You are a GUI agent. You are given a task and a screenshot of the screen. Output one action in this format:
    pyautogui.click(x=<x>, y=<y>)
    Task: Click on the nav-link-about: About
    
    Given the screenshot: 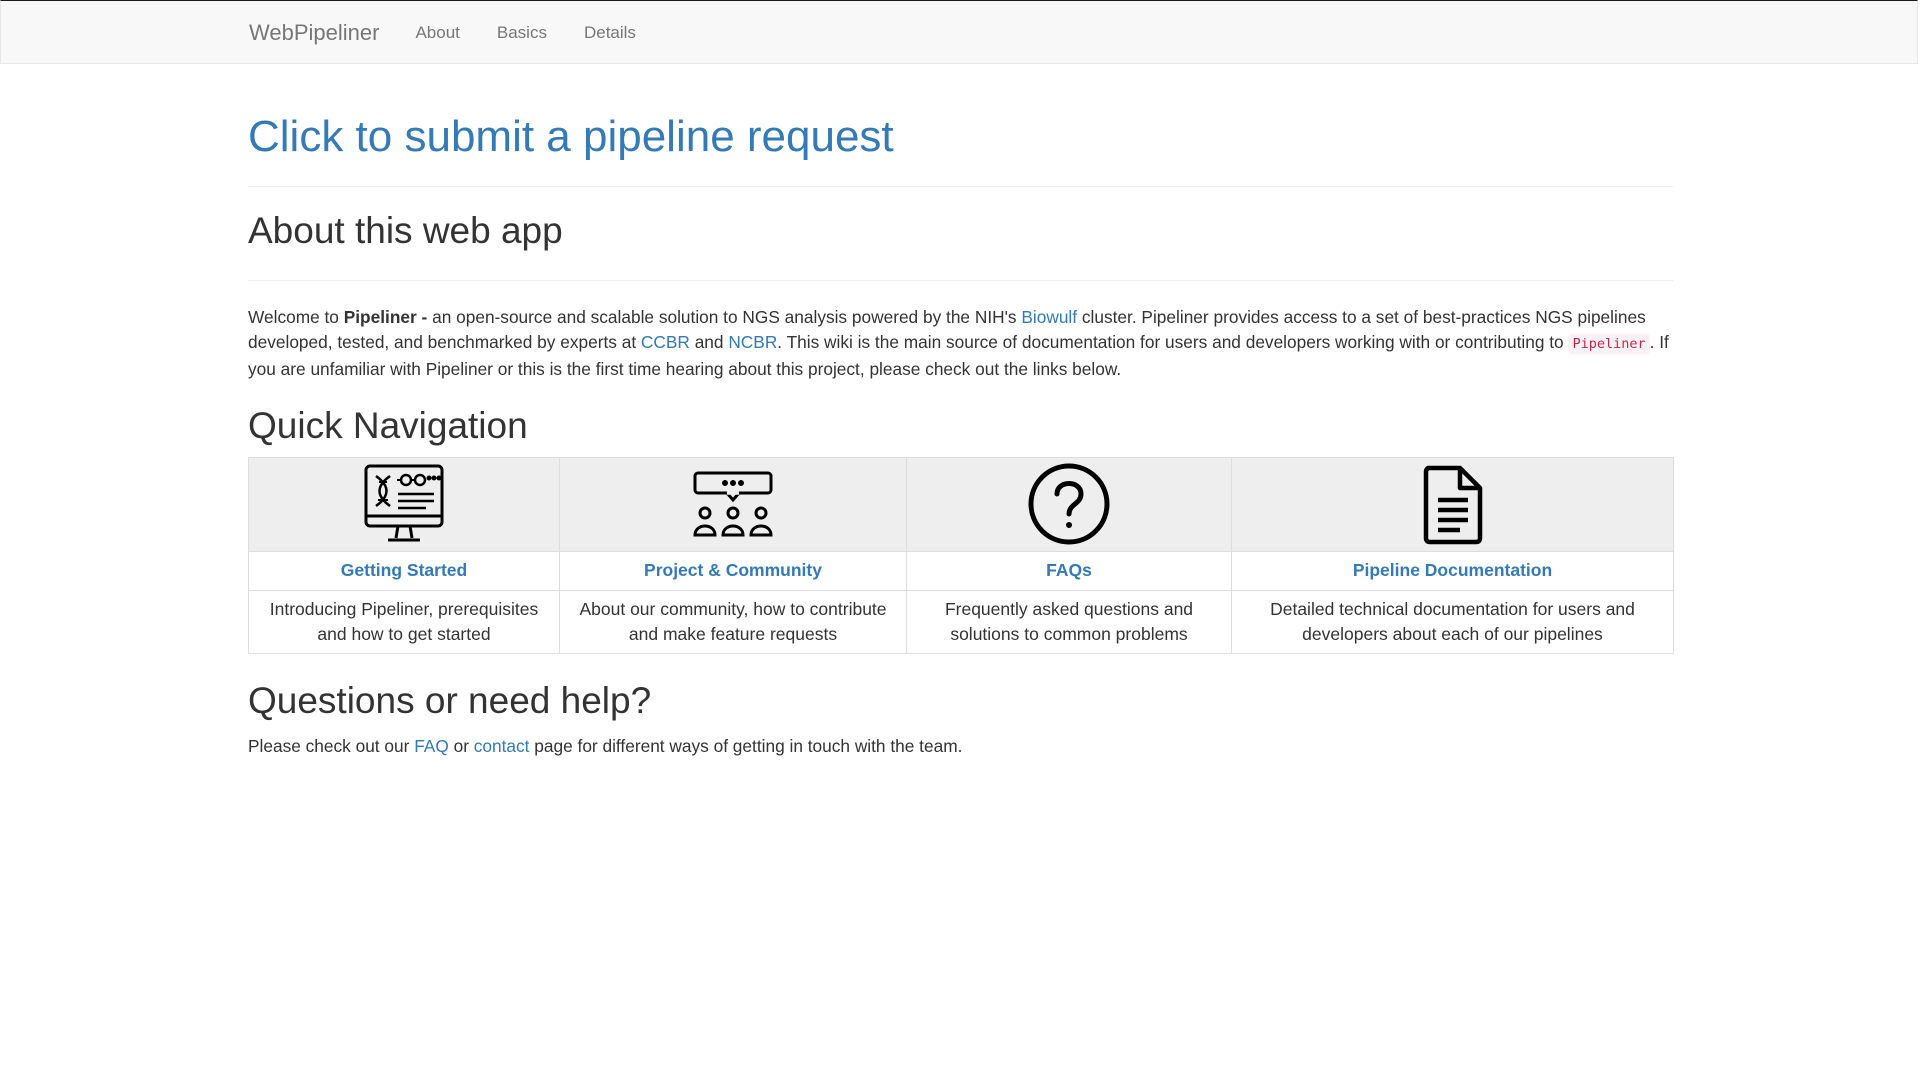 What is the action you would take?
    pyautogui.click(x=437, y=33)
    